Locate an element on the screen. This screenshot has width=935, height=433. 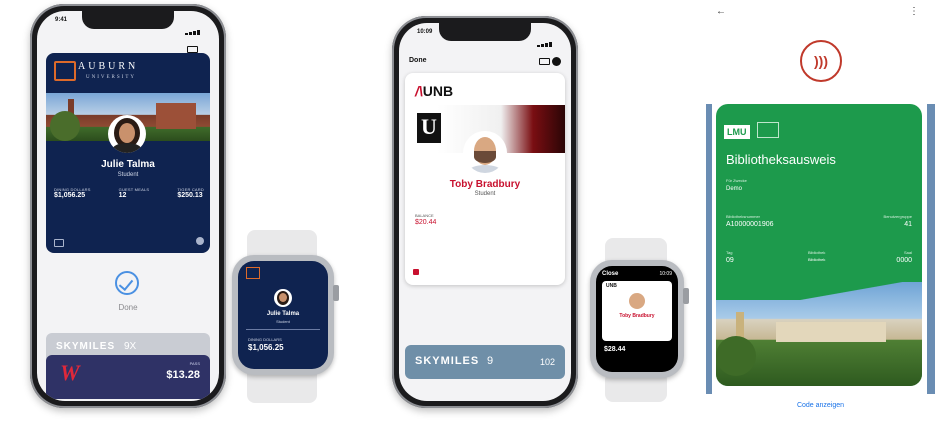
watch-holder-name: Toby Bradbury is located at coordinates (637, 316).